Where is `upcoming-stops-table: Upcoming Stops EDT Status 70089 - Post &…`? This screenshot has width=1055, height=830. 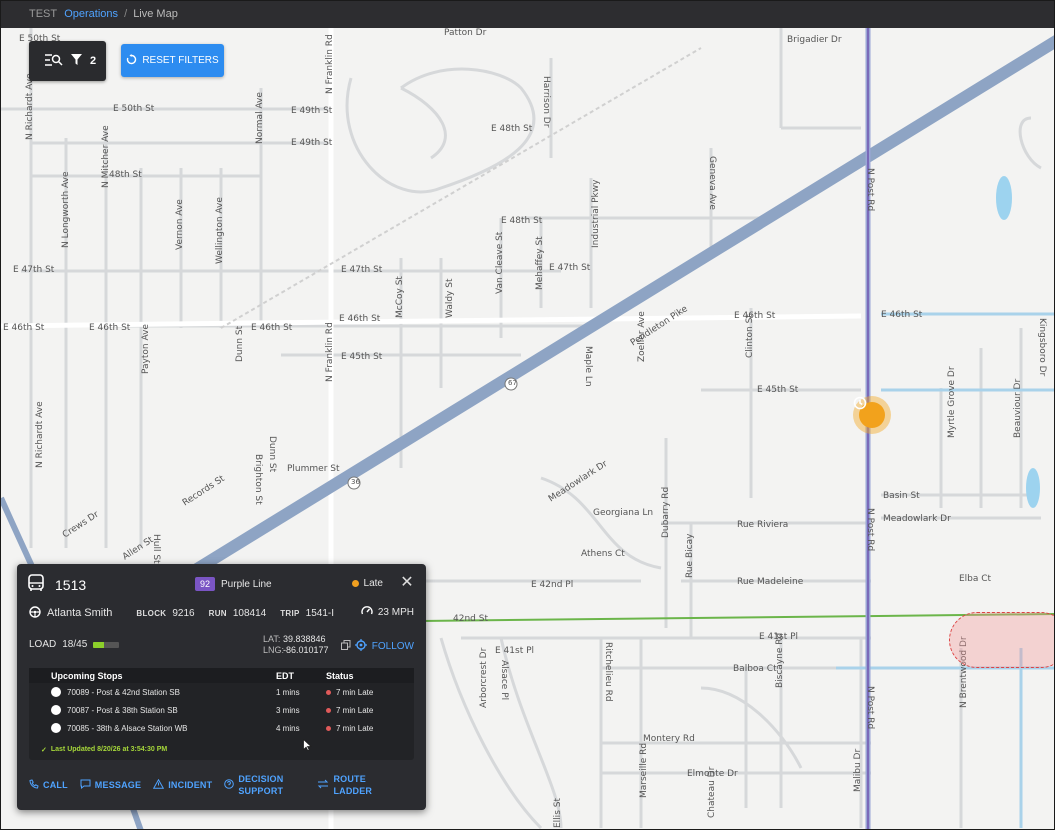 upcoming-stops-table: Upcoming Stops EDT Status 70089 - Post &… is located at coordinates (221, 714).